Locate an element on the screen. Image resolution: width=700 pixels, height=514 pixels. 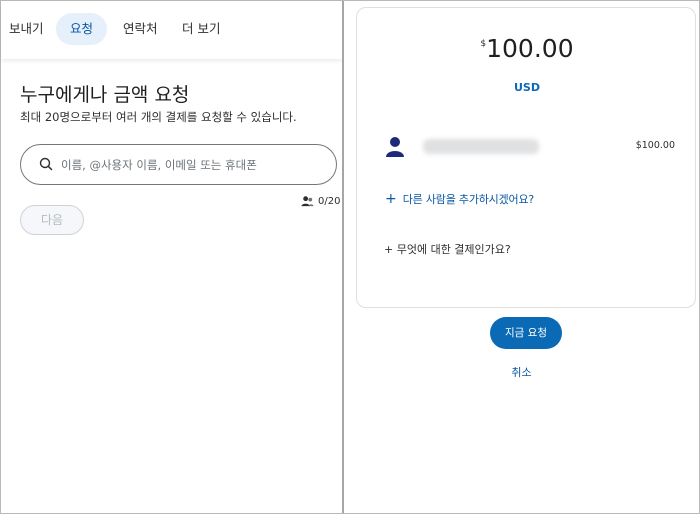
search-icon is located at coordinates (46, 164).